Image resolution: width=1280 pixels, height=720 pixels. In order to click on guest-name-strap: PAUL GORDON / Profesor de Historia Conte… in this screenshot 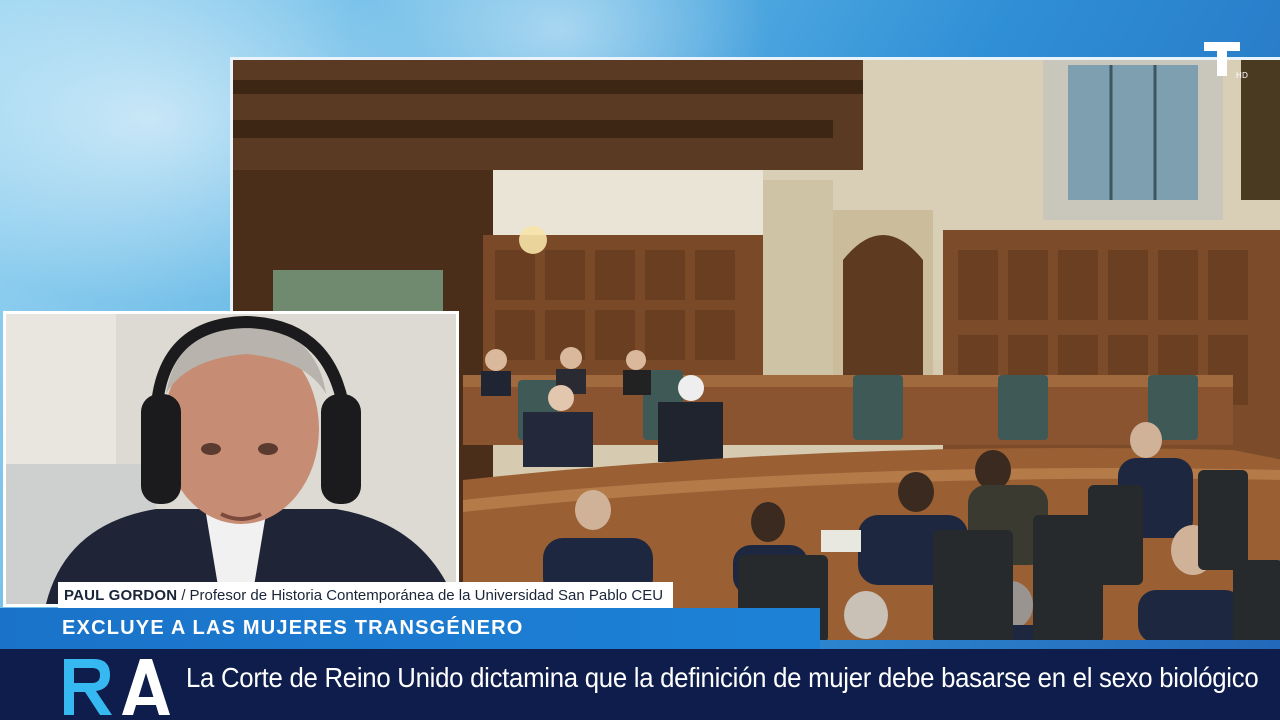, I will do `click(366, 595)`.